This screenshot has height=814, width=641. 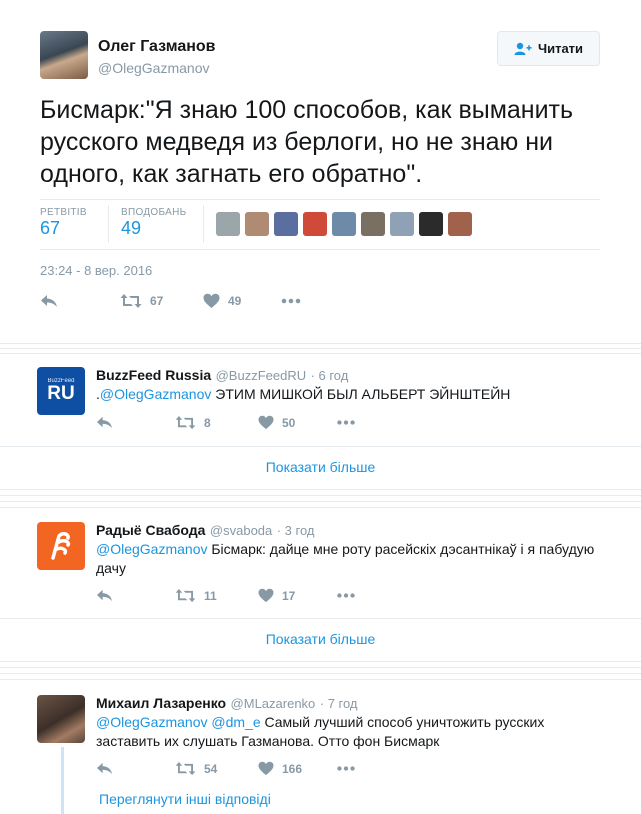 I want to click on like-button: 49, so click(x=222, y=301).